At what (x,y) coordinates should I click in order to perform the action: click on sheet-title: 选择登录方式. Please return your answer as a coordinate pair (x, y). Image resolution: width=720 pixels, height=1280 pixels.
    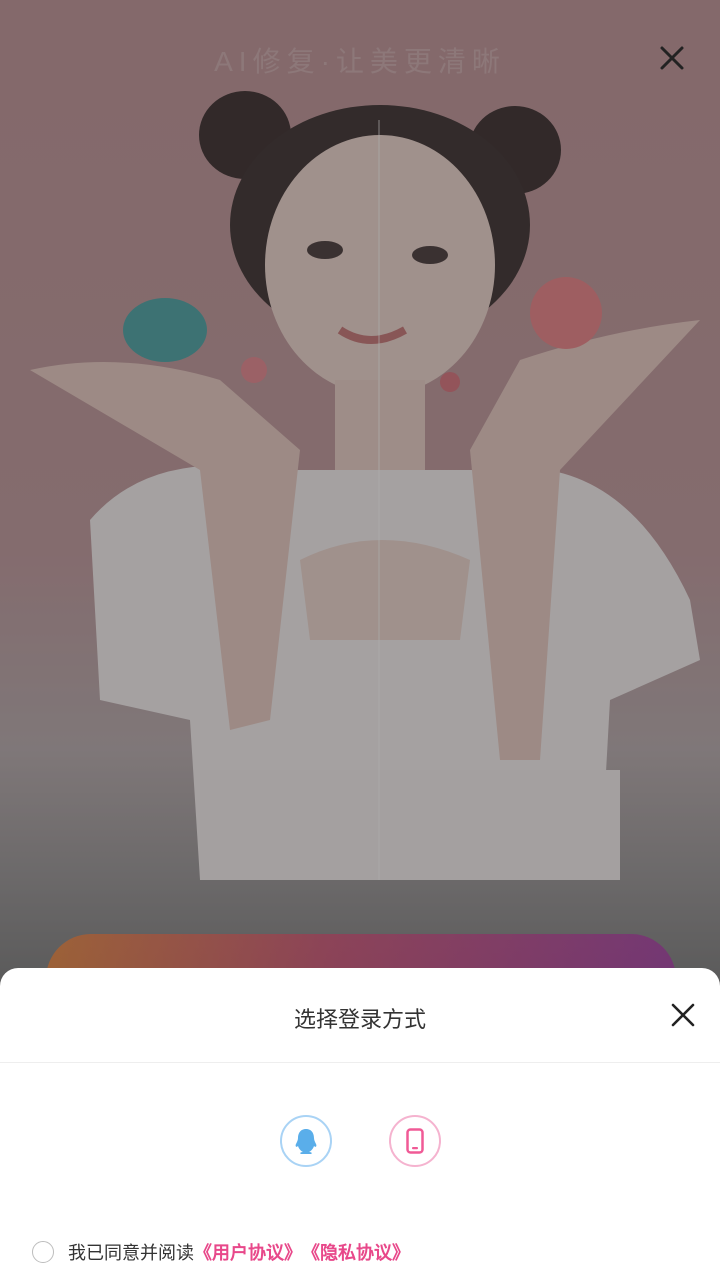
    Looking at the image, I should click on (359, 1019).